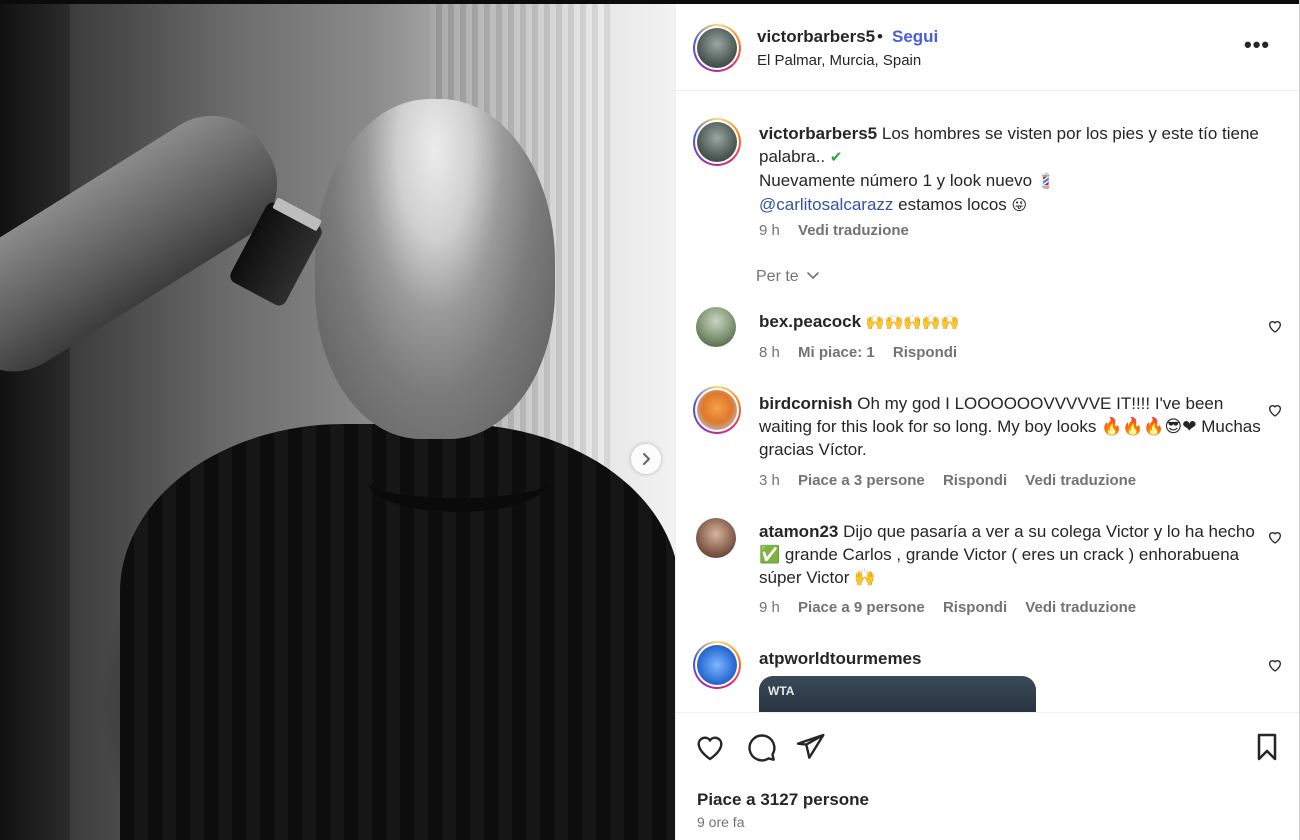  I want to click on barber-pole-icon: 💈, so click(1046, 181).